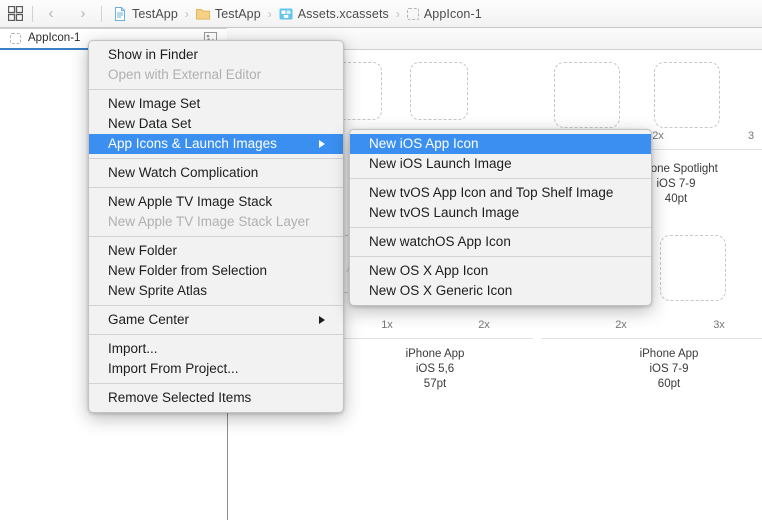 The width and height of the screenshot is (762, 520). I want to click on context-submenu-item: New tvOS App Icon and Top Shelf Image, so click(500, 193).